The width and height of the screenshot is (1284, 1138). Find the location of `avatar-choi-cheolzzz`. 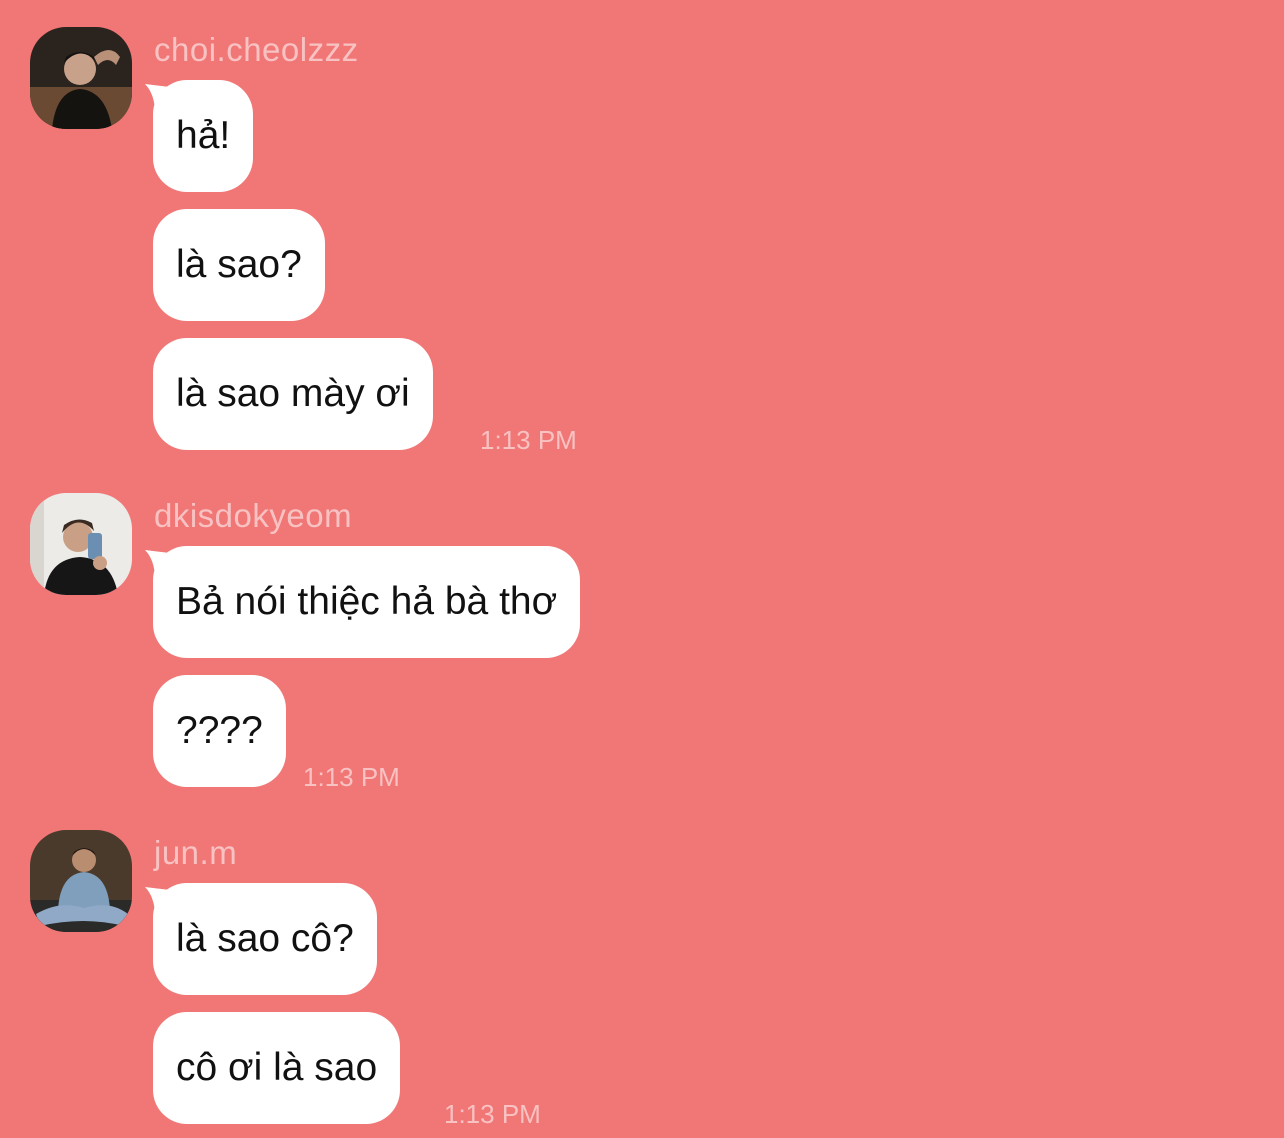

avatar-choi-cheolzzz is located at coordinates (81, 78).